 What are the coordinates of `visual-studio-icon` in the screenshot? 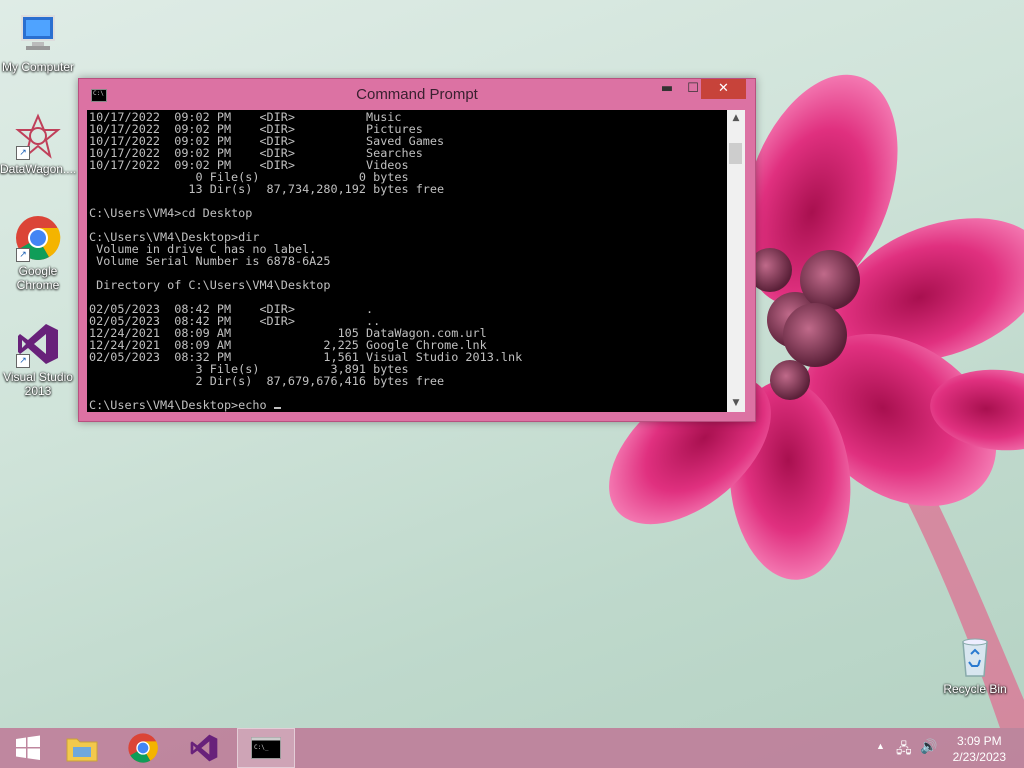 It's located at (204, 748).